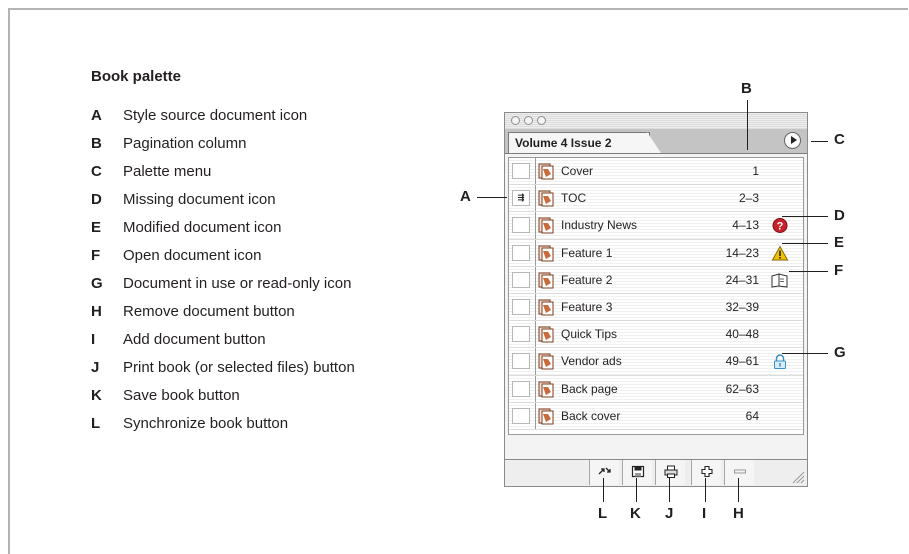 The width and height of the screenshot is (909, 554). What do you see at coordinates (792, 140) in the screenshot?
I see `palette-menu-button` at bounding box center [792, 140].